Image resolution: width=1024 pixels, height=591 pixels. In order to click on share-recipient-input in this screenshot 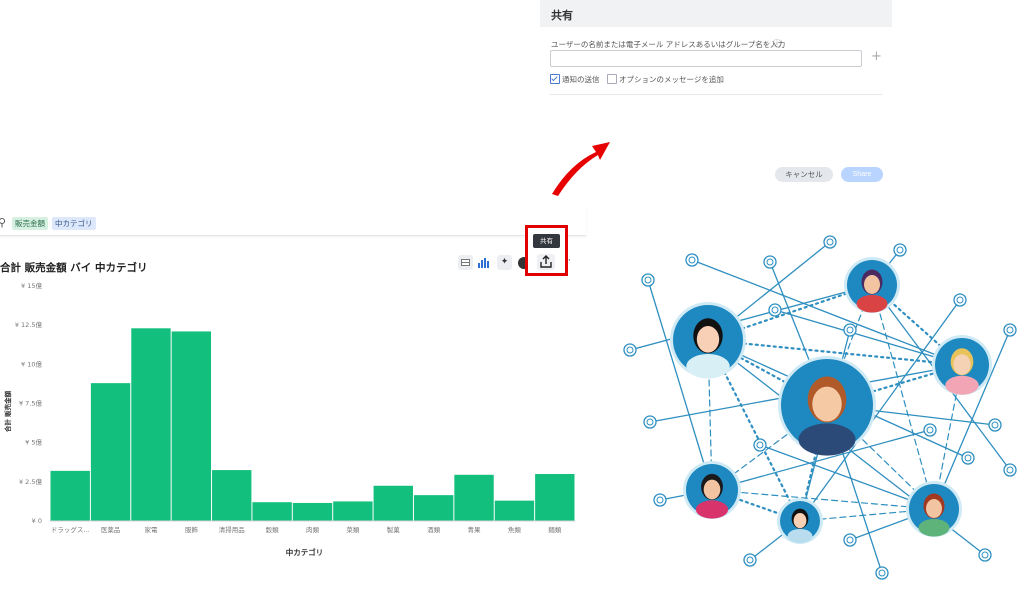, I will do `click(706, 58)`.